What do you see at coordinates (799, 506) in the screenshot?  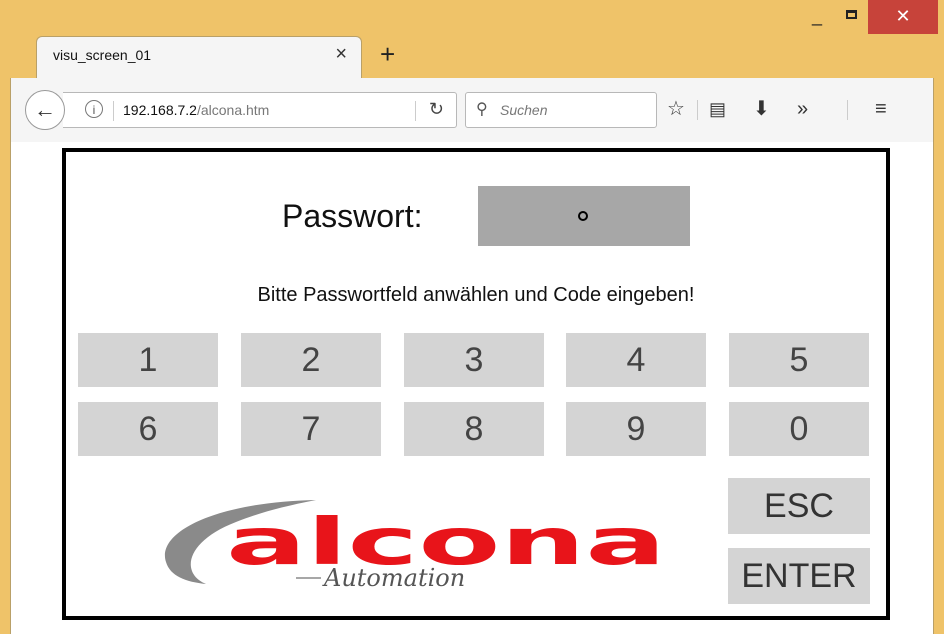 I see `esc-button: ESC` at bounding box center [799, 506].